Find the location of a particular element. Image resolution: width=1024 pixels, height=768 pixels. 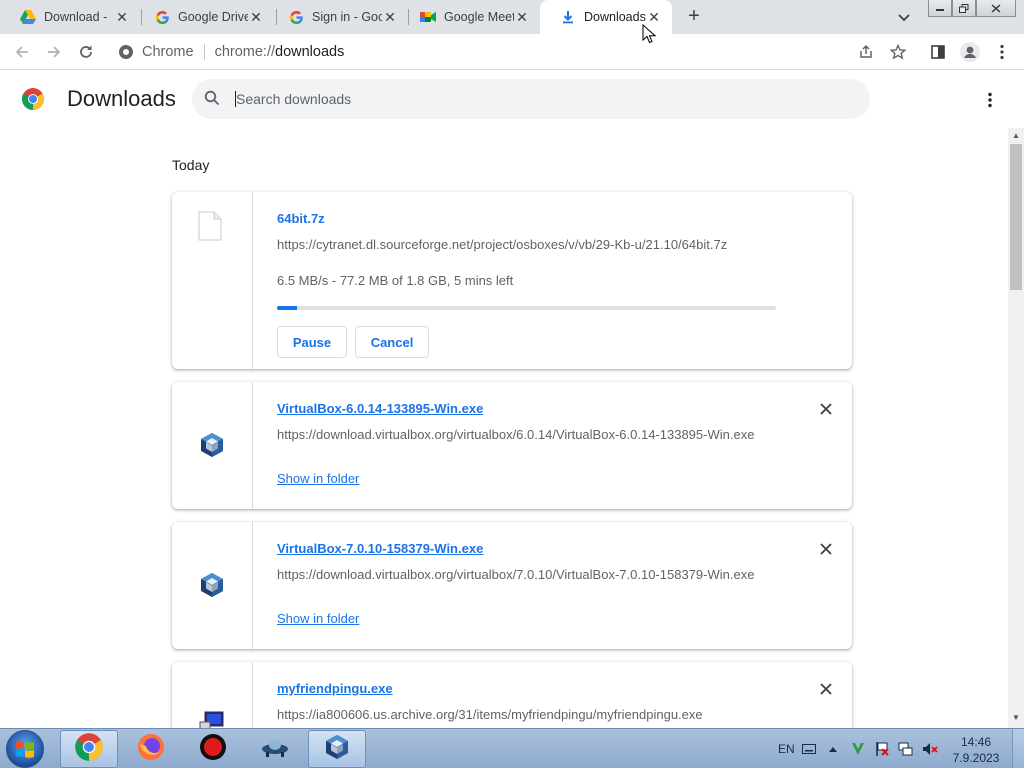

tab-sign-in: Sign in - Goo ✕ is located at coordinates (338, 17).